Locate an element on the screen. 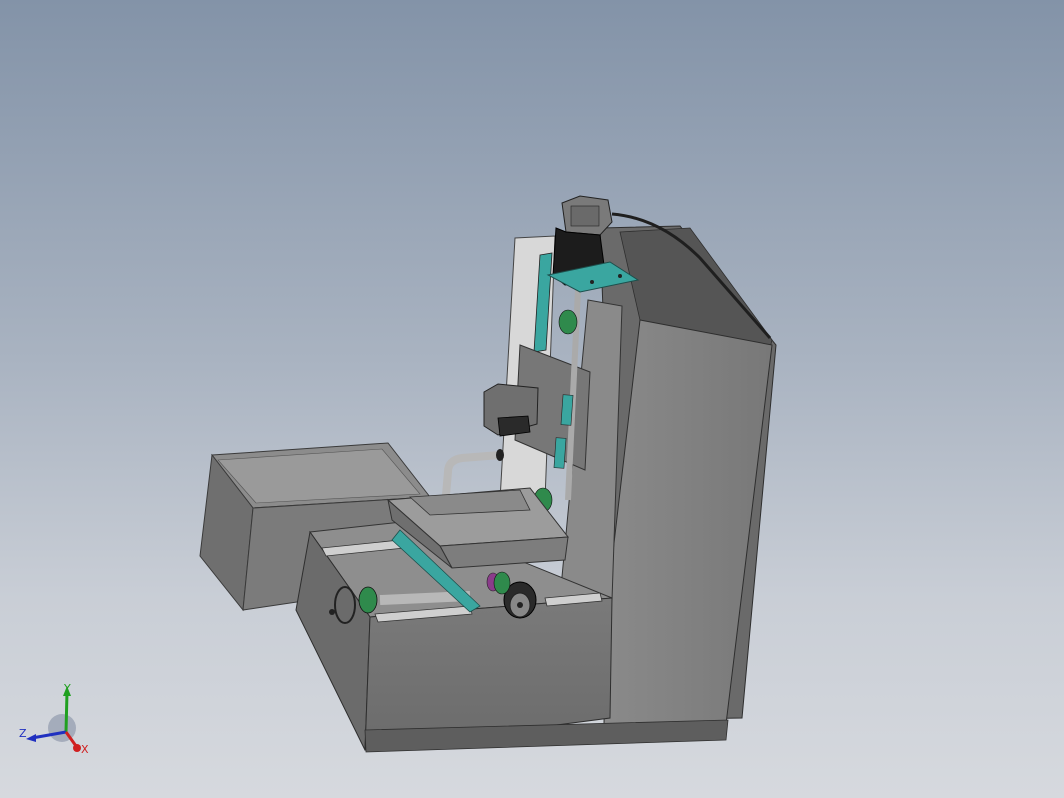 This screenshot has height=798, width=1064. triad-z-label: Z is located at coordinates (23, 733).